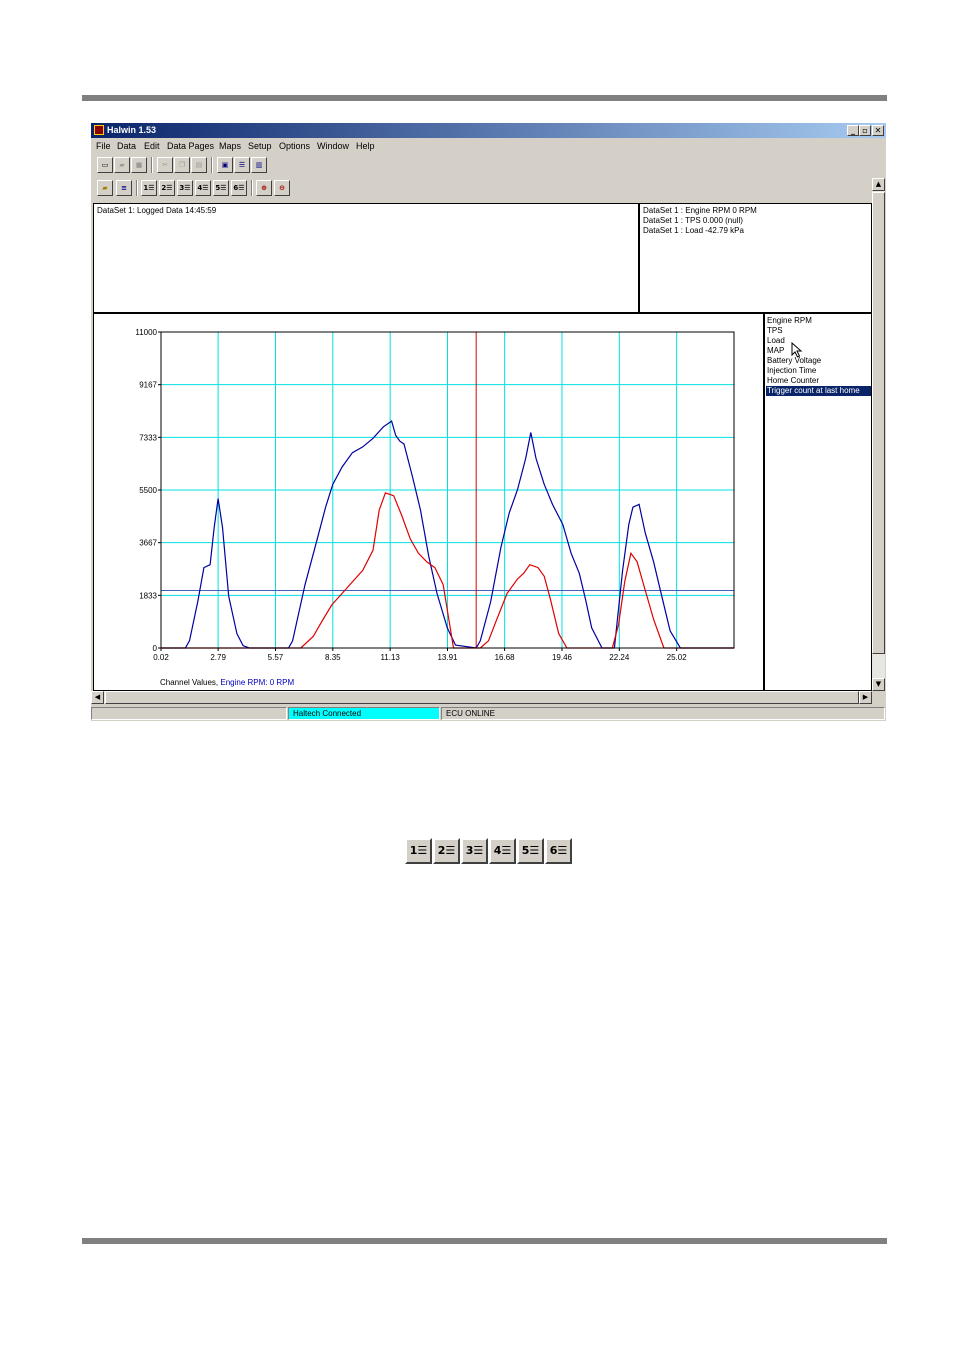 This screenshot has width=954, height=1350. I want to click on channel-item-engine-rpm: Engine RPM, so click(818, 321).